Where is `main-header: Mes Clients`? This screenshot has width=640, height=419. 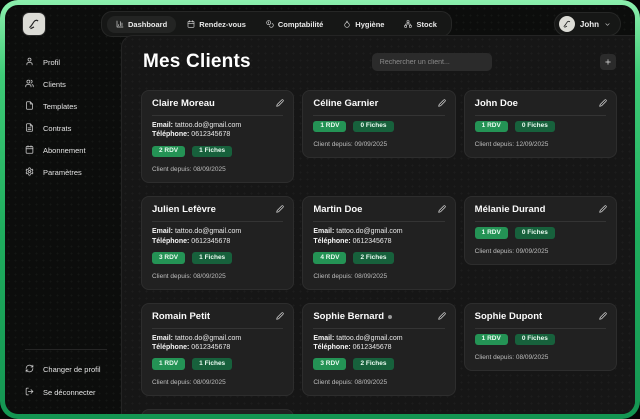
main-header: Mes Clients is located at coordinates (378, 54).